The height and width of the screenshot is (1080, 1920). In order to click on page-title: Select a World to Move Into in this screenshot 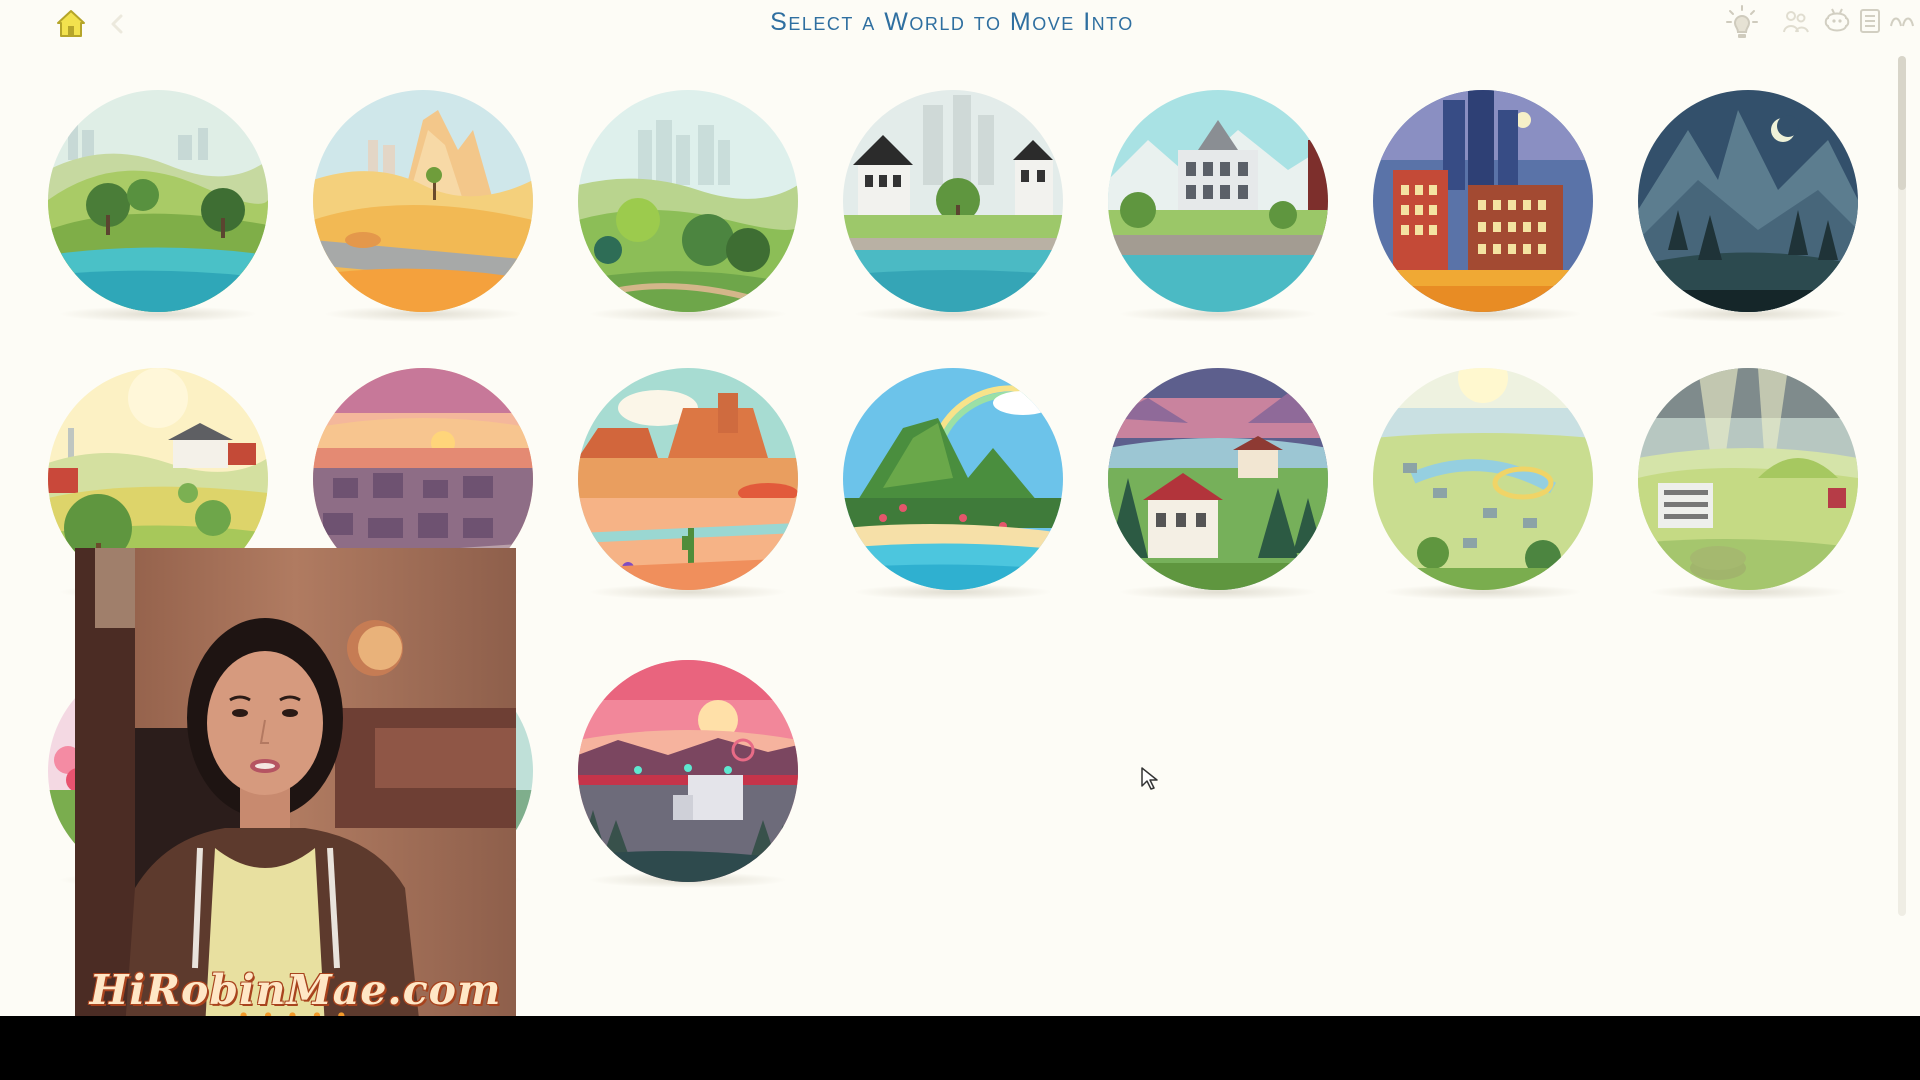, I will do `click(952, 22)`.